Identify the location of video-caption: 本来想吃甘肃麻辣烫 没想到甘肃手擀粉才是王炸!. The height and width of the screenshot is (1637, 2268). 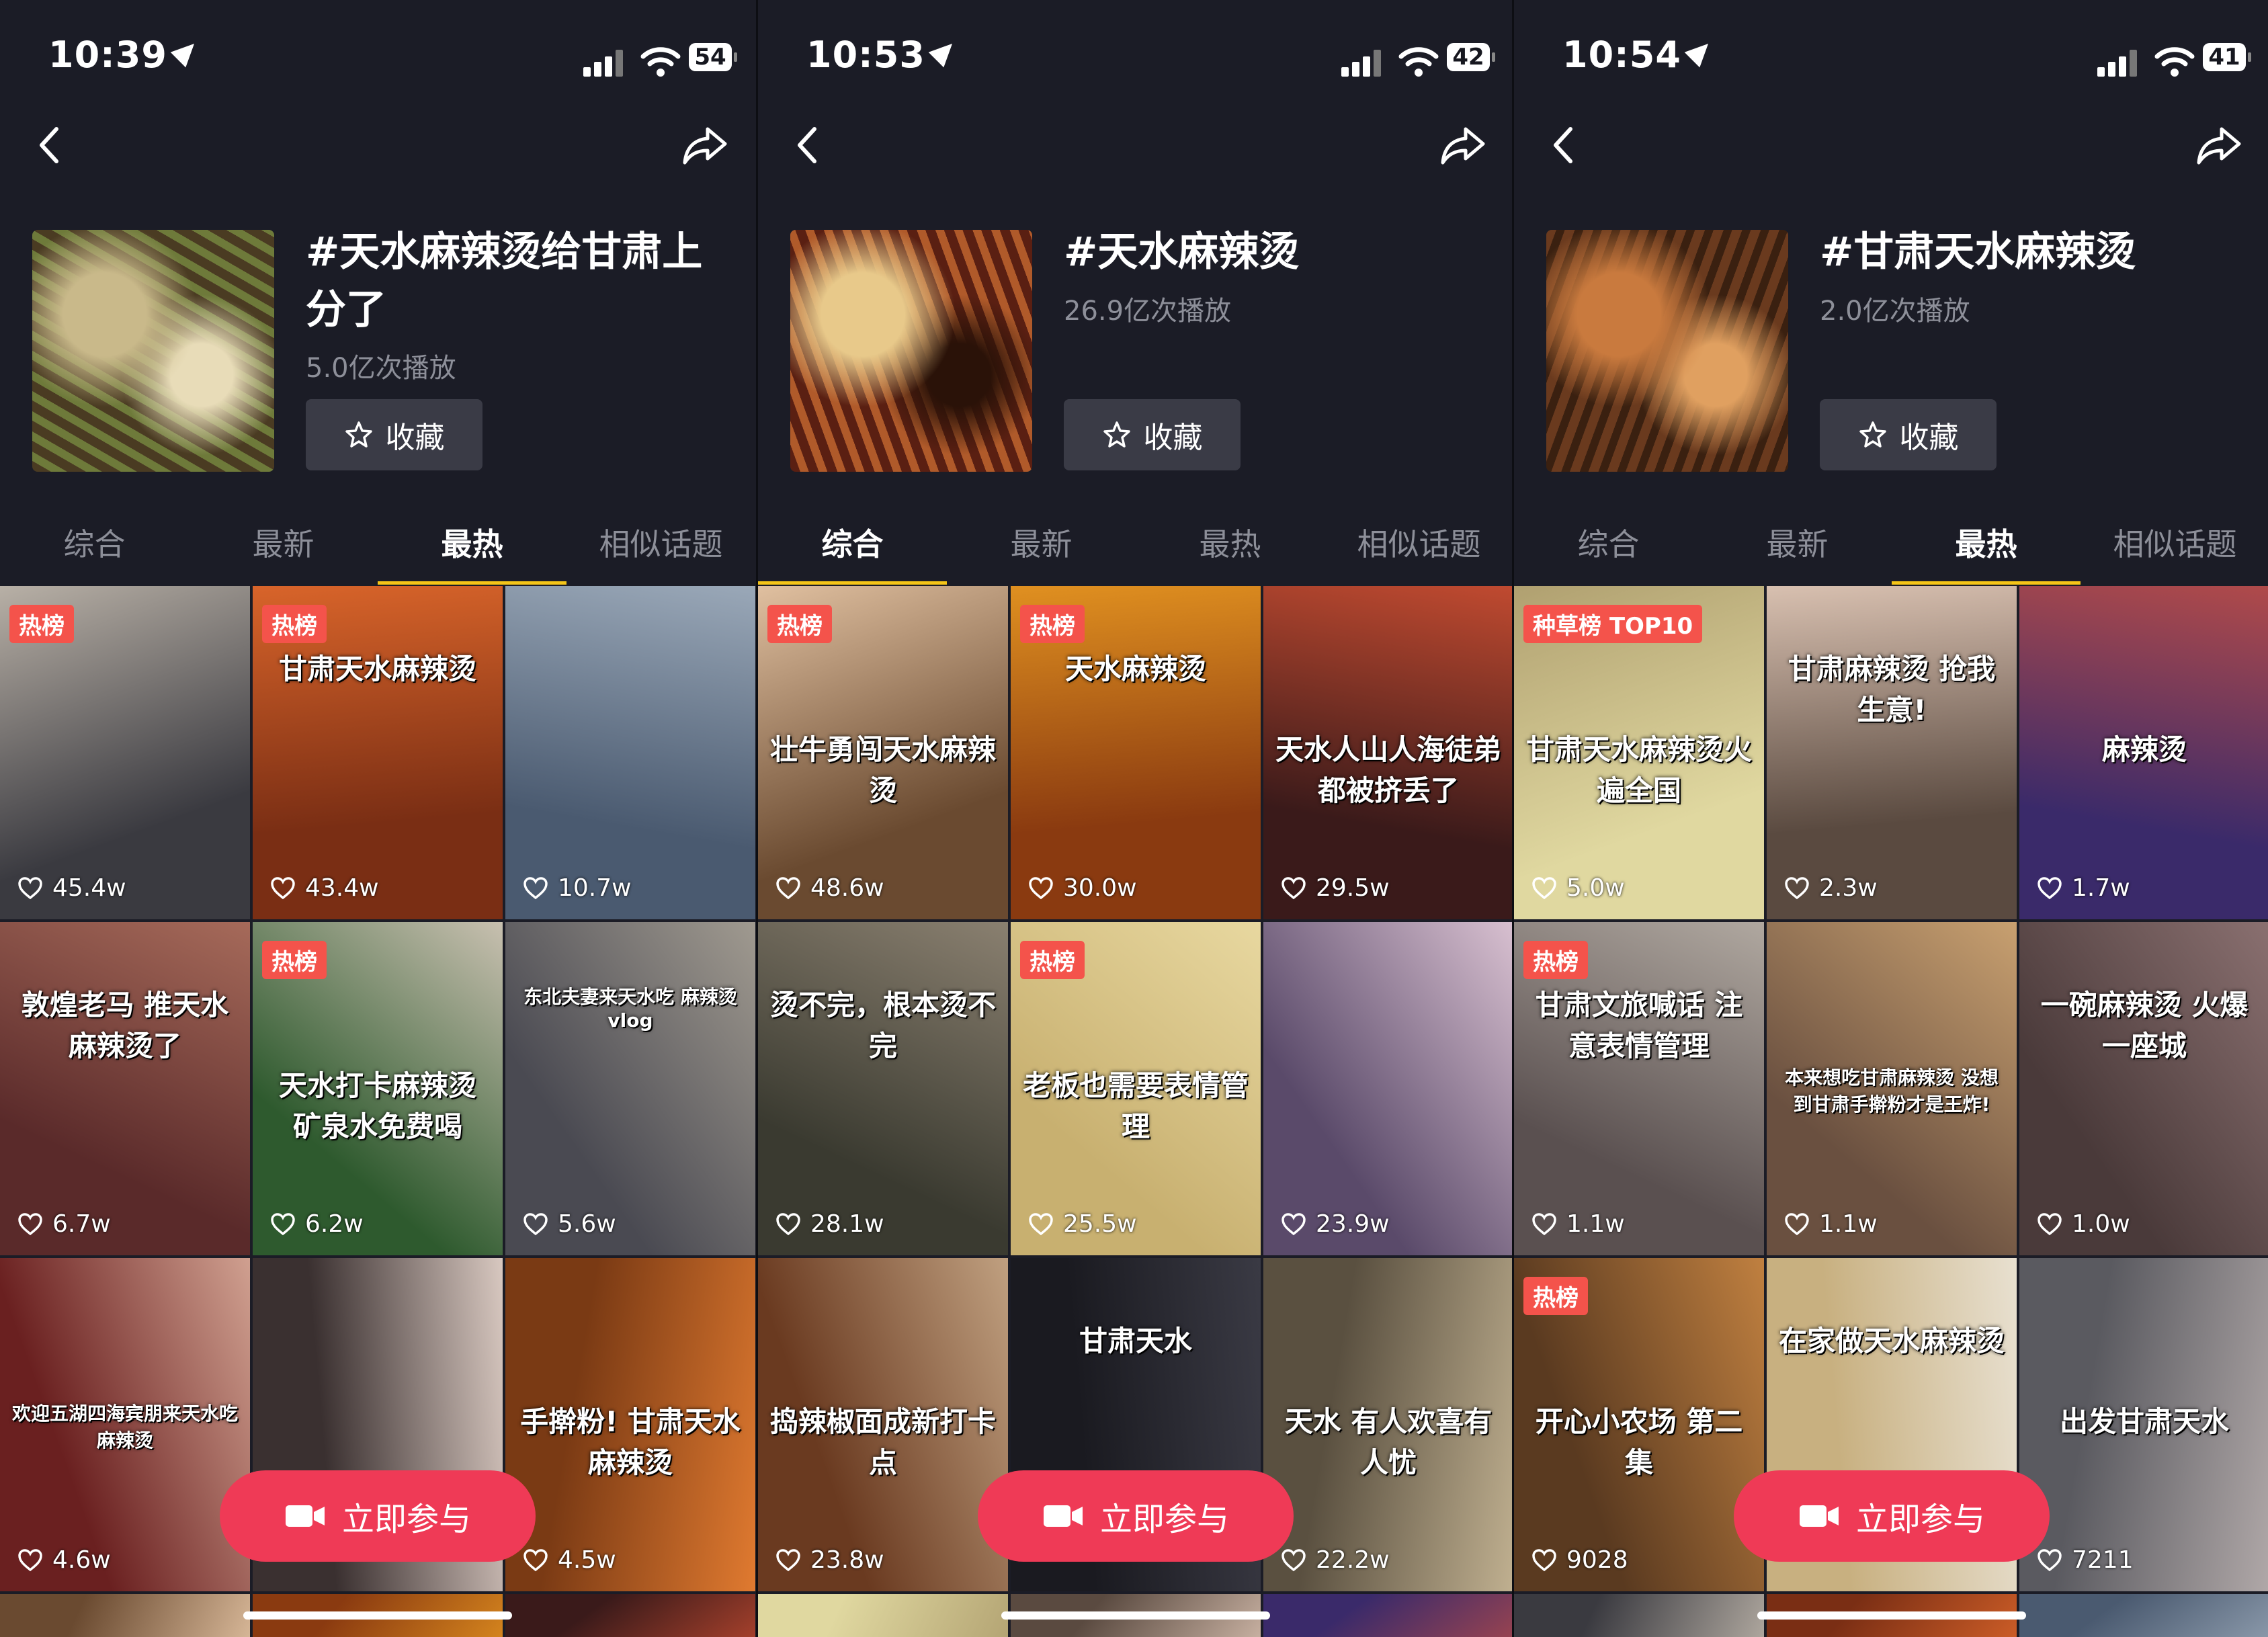
(1892, 1091).